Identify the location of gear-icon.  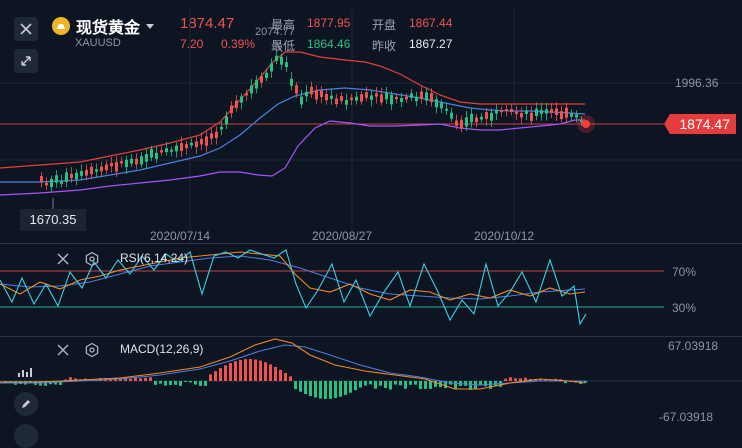
(92, 259).